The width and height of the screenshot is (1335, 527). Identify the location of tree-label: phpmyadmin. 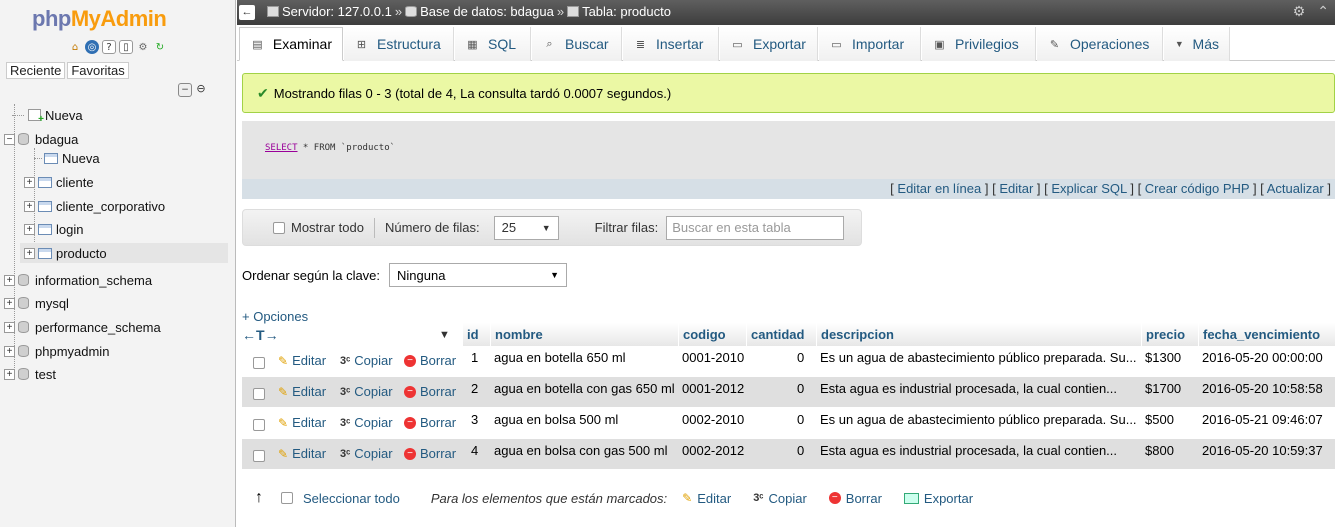
(72, 351).